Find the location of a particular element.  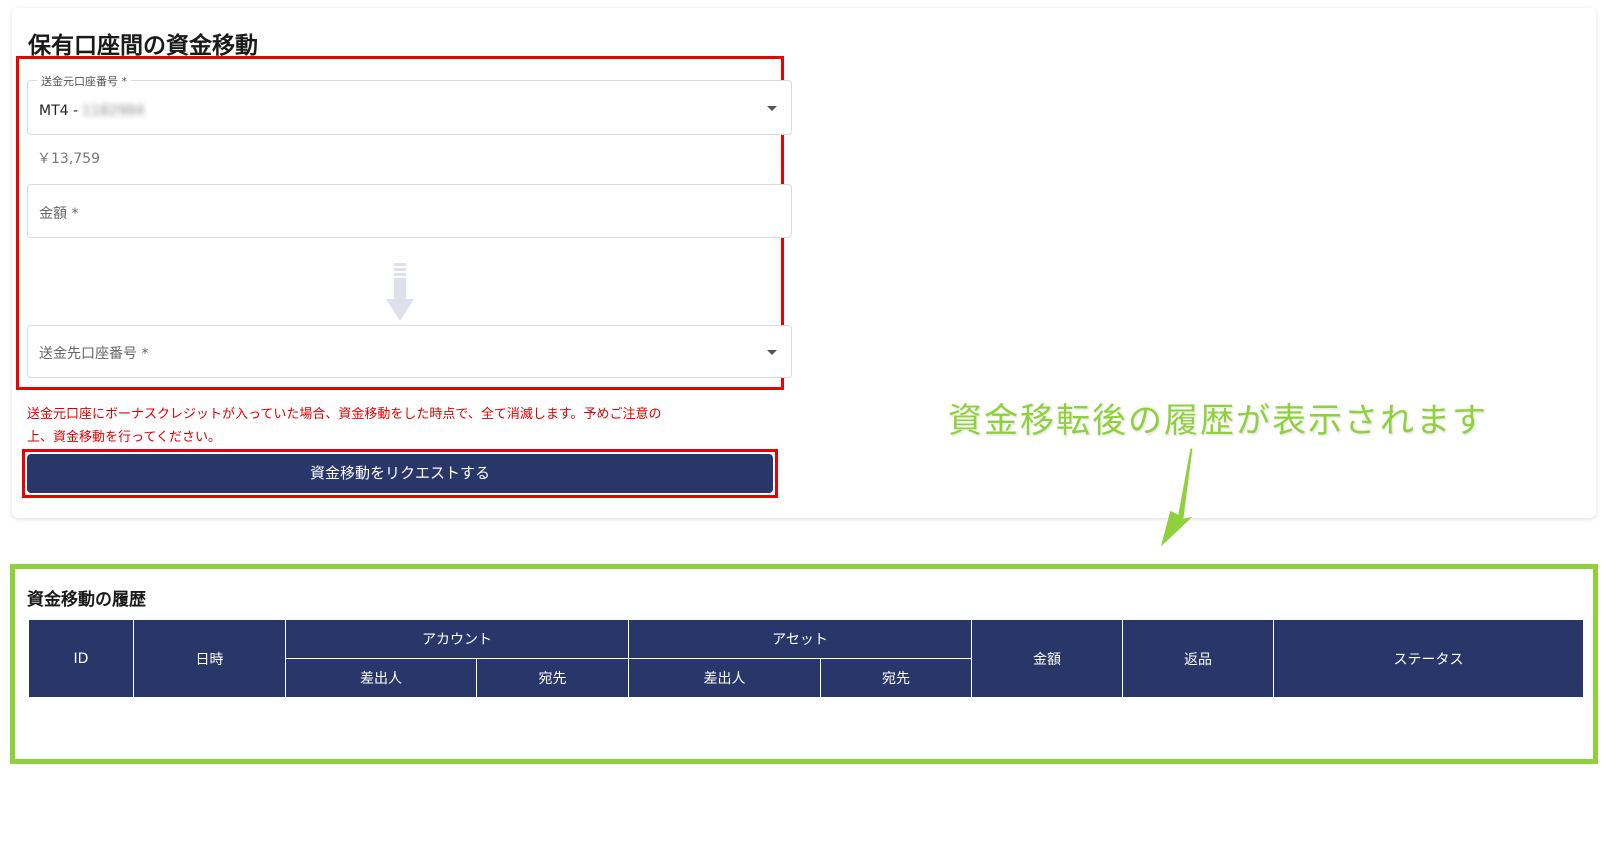

from-account-number-masked: 1182984 is located at coordinates (113, 111).